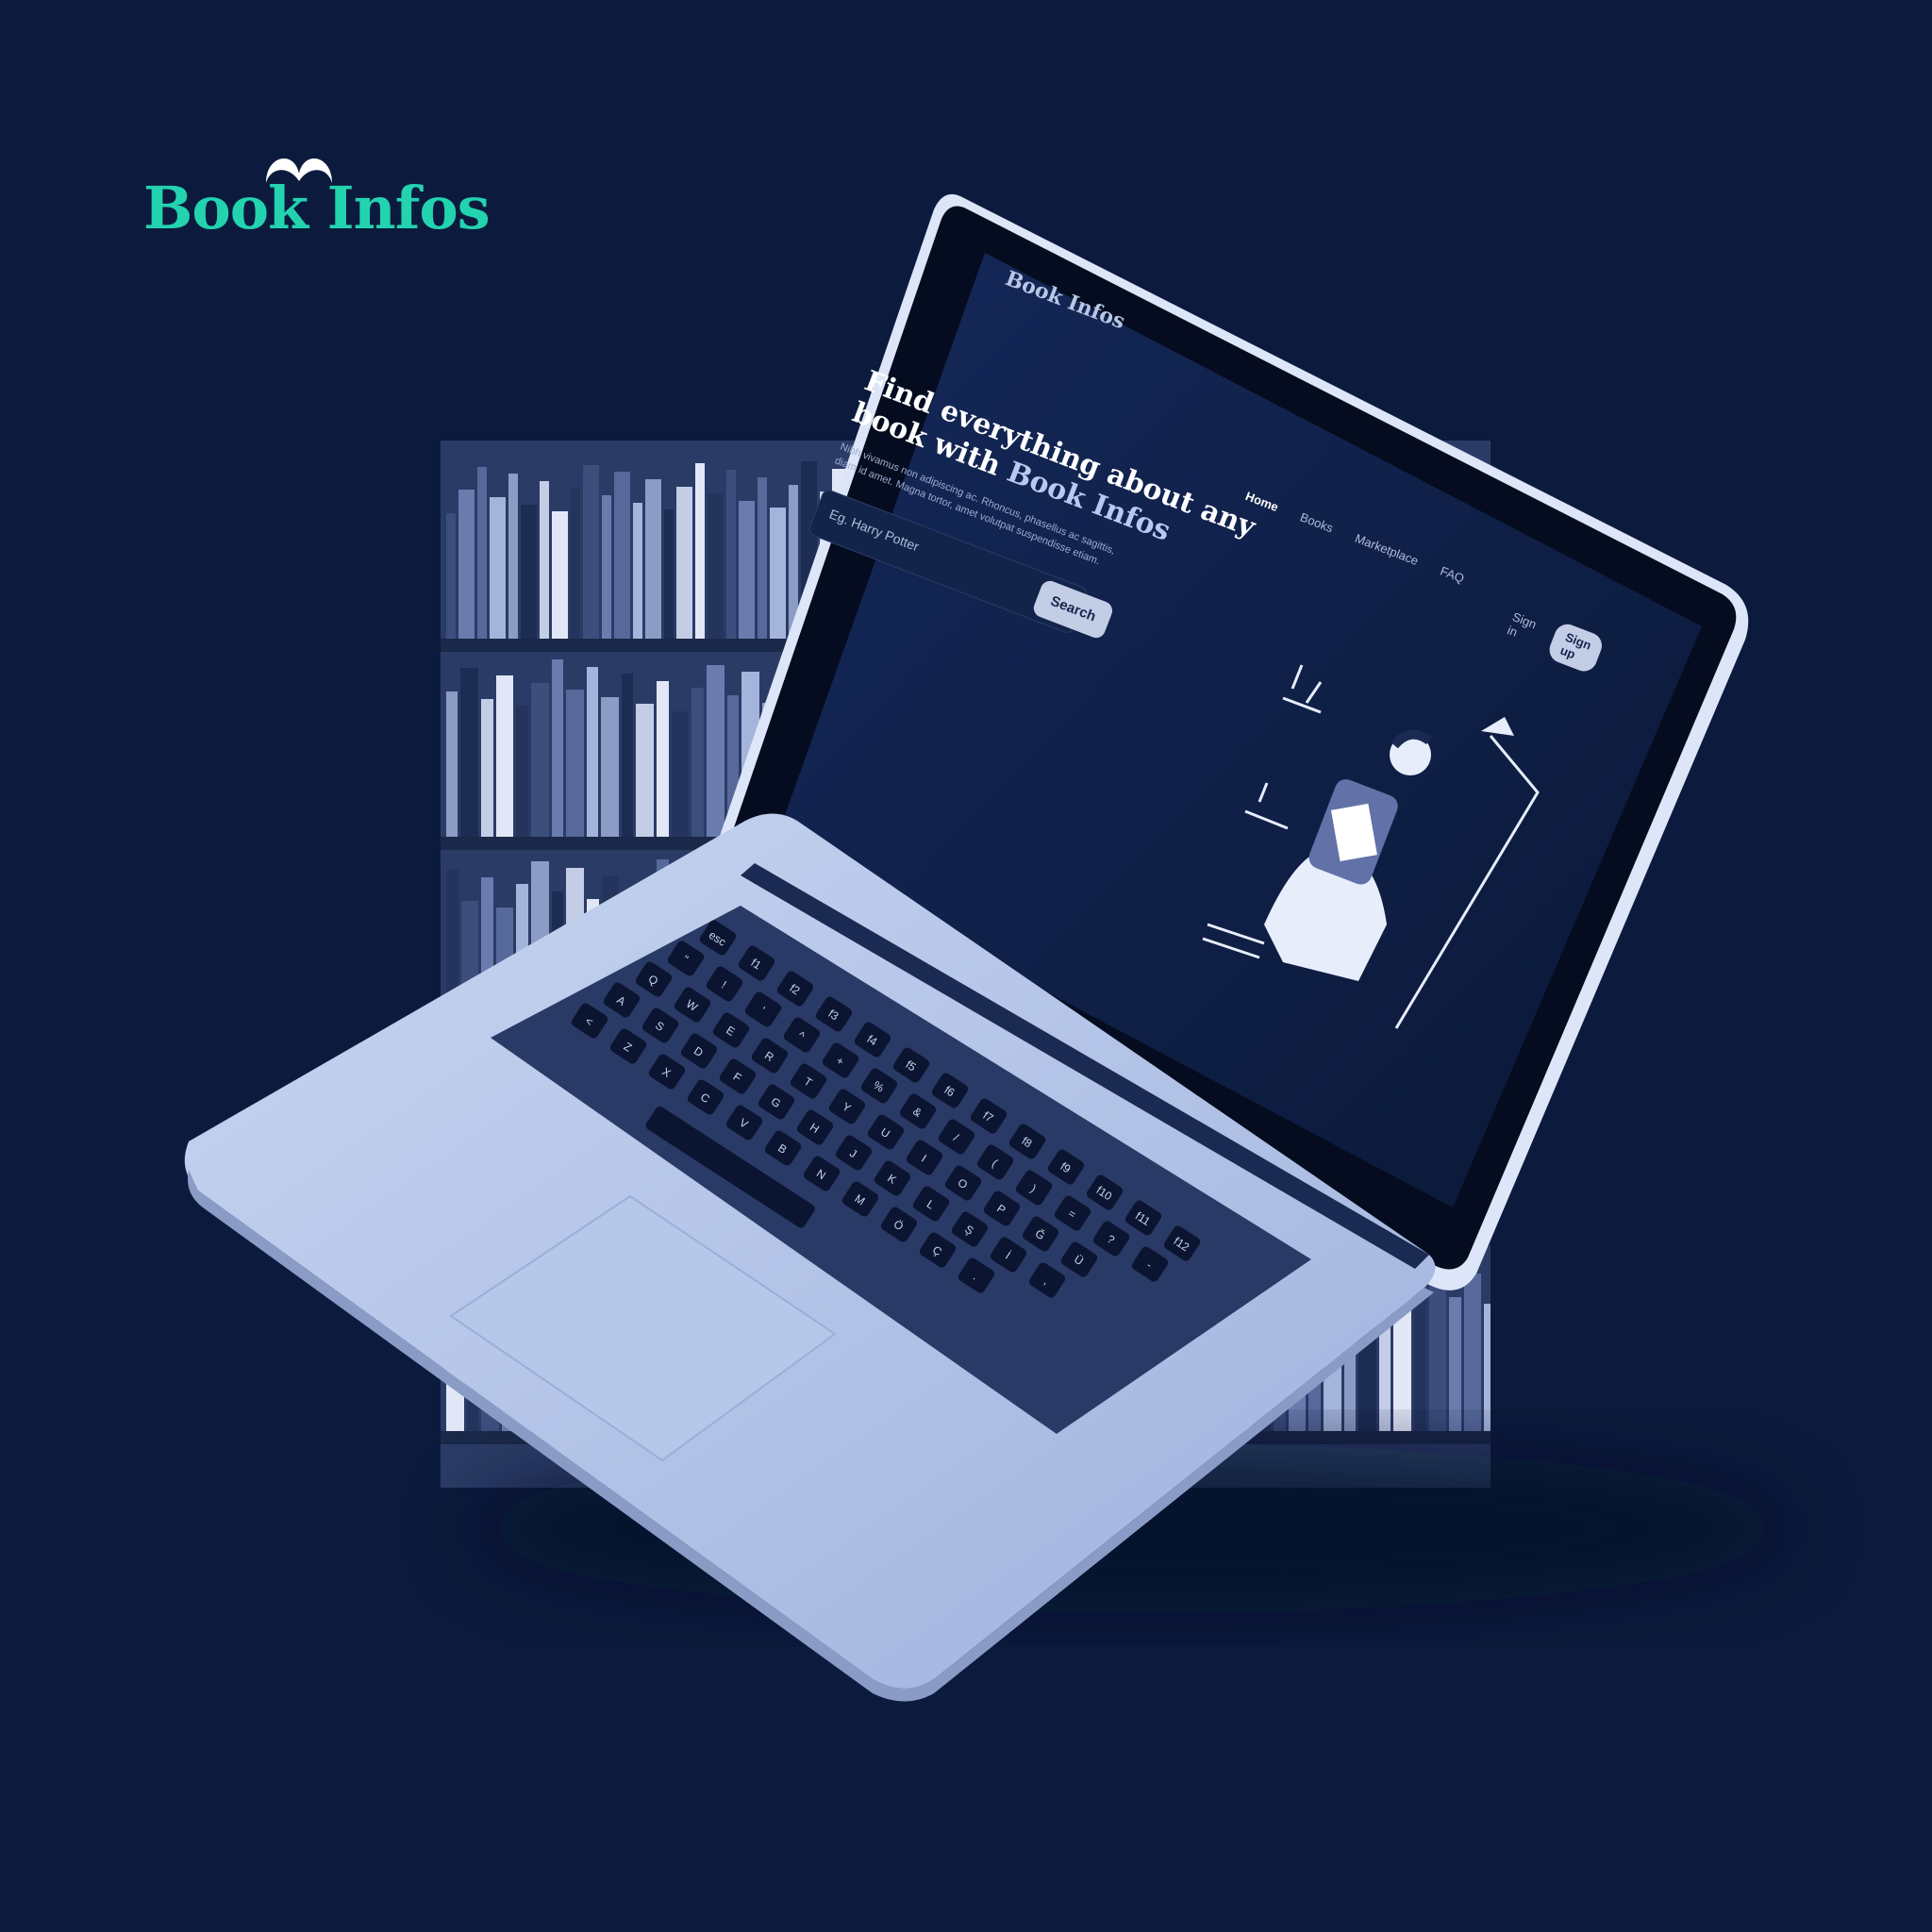  What do you see at coordinates (1386, 550) in the screenshot?
I see `nav-marketplace: Marketplace` at bounding box center [1386, 550].